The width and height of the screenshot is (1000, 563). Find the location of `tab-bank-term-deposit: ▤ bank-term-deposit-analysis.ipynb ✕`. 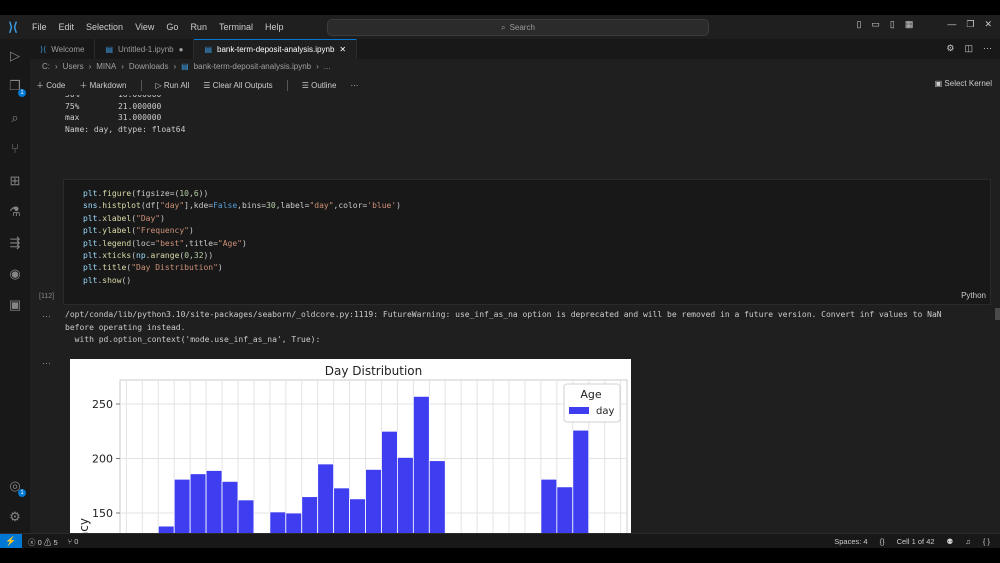

tab-bank-term-deposit: ▤ bank-term-deposit-analysis.ipynb ✕ is located at coordinates (276, 49).